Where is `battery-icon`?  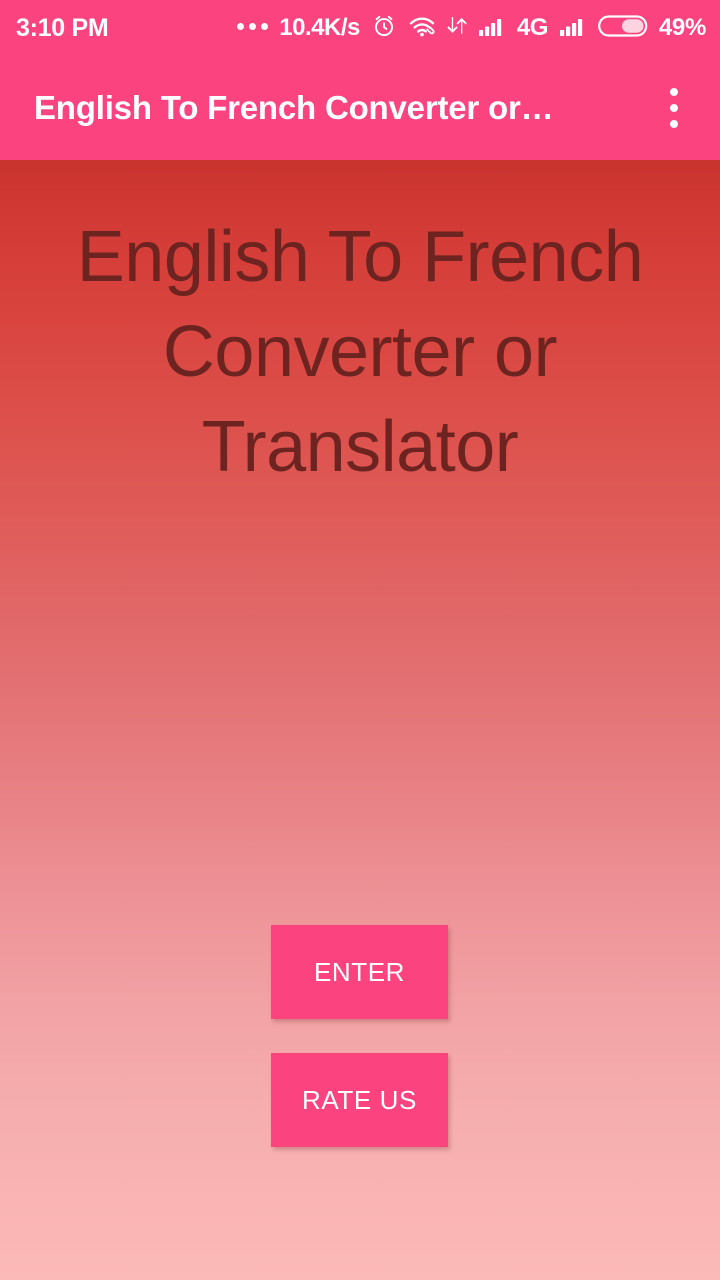 battery-icon is located at coordinates (622, 28).